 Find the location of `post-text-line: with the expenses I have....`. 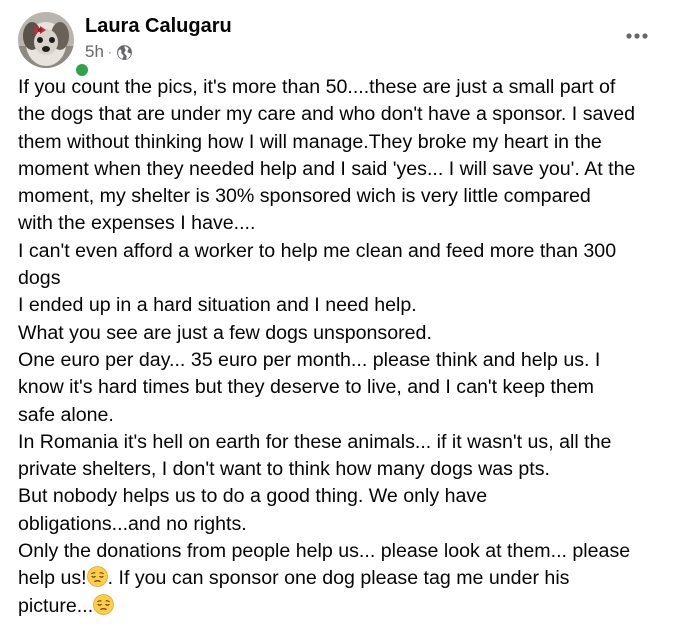

post-text-line: with the expenses I have.... is located at coordinates (137, 223).